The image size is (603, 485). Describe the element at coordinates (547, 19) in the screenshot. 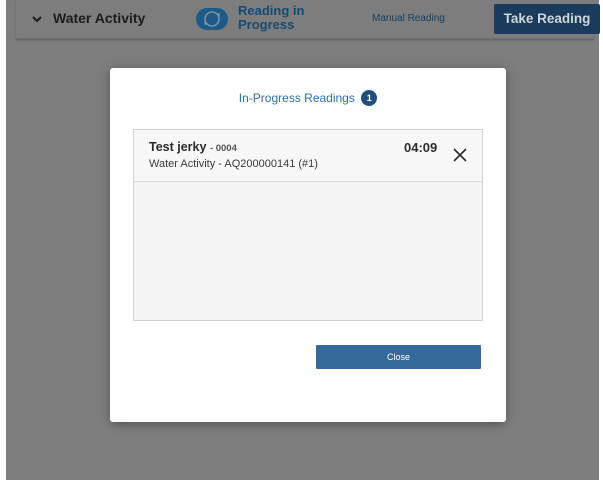

I see `take-reading-button: Take Reading` at that location.